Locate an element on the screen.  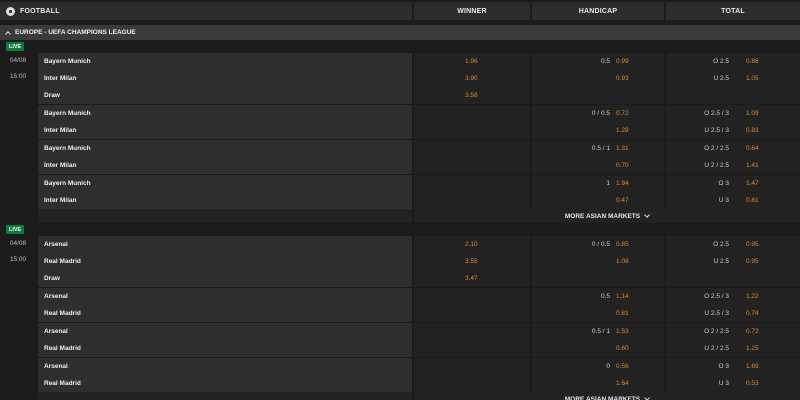
total-odd: 0.72 is located at coordinates (752, 331).